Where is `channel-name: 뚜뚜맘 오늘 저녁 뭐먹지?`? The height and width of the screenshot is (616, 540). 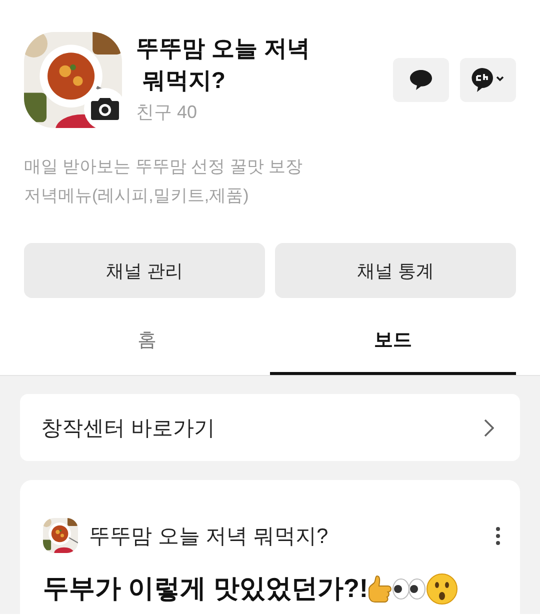 channel-name: 뚜뚜맘 오늘 저녁 뭐먹지? is located at coordinates (223, 64).